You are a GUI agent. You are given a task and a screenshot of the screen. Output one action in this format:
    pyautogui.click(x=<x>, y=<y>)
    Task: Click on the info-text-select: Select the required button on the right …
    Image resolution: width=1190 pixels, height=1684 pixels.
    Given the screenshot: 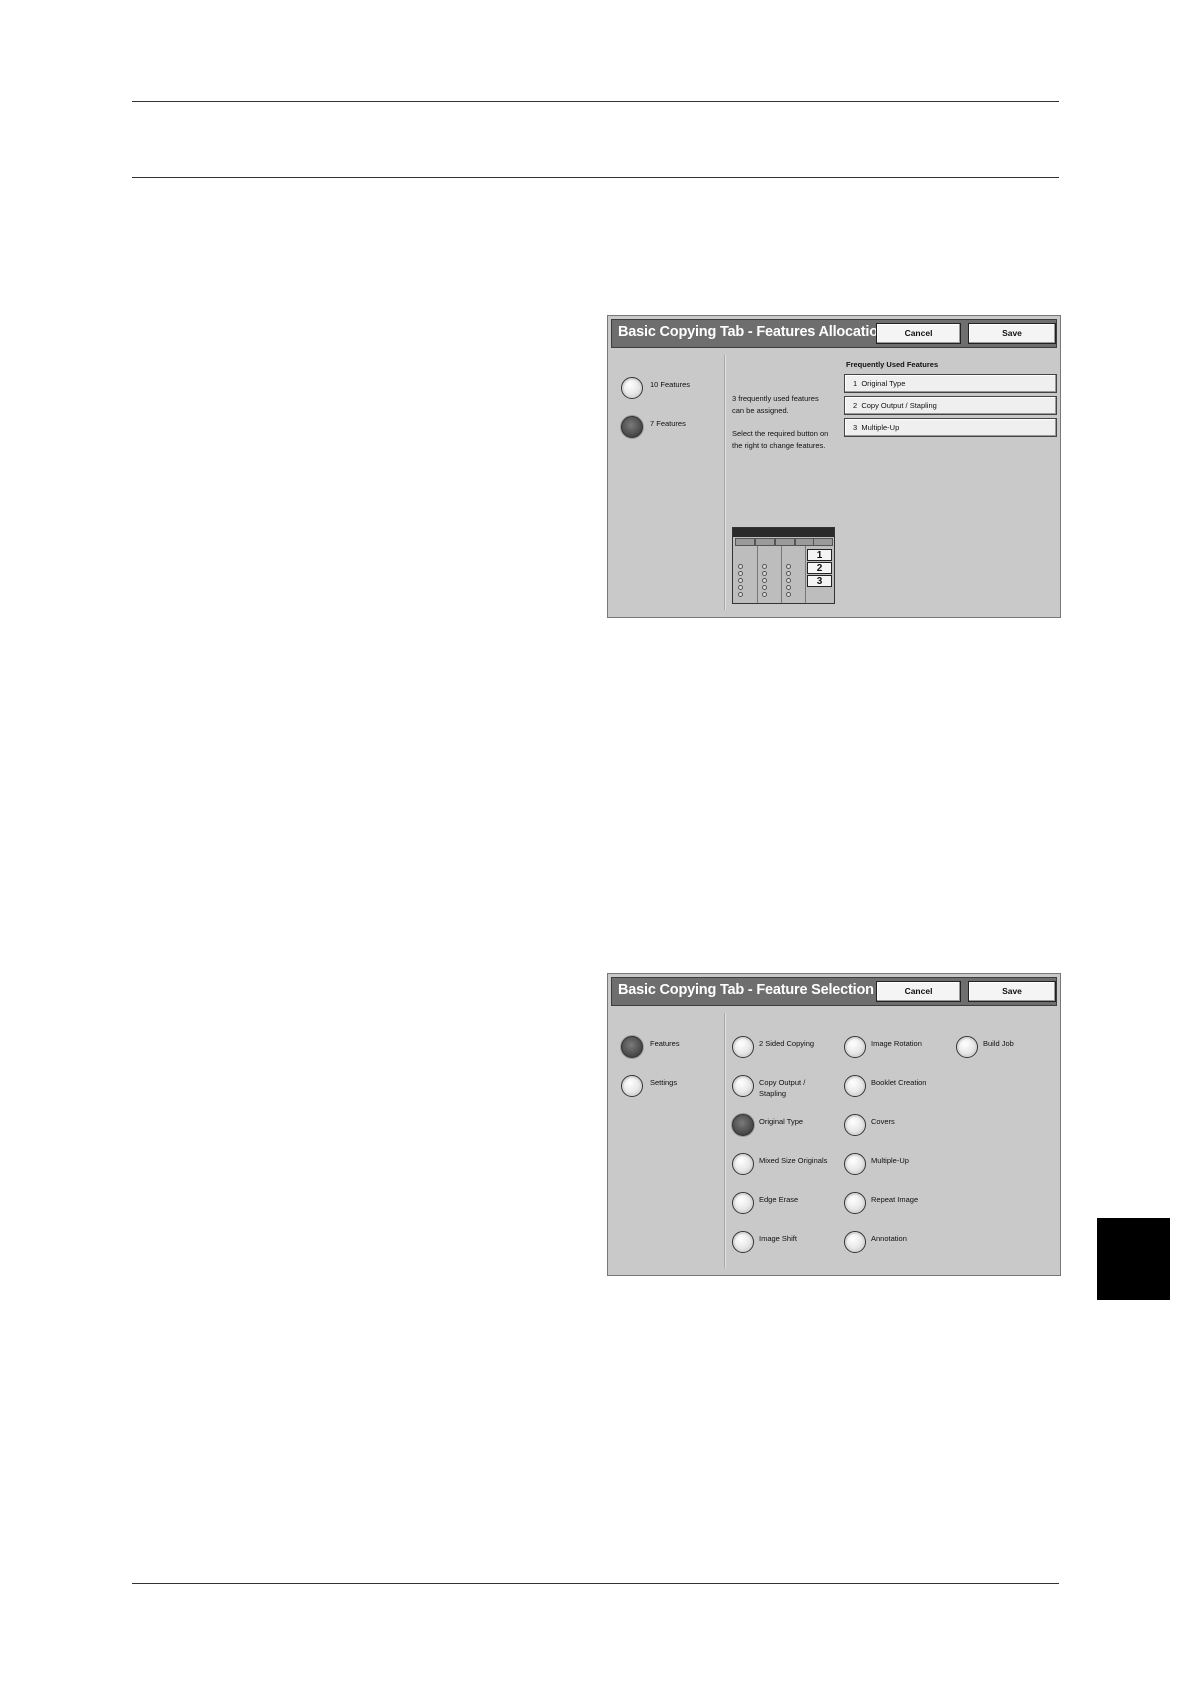 What is the action you would take?
    pyautogui.click(x=780, y=439)
    